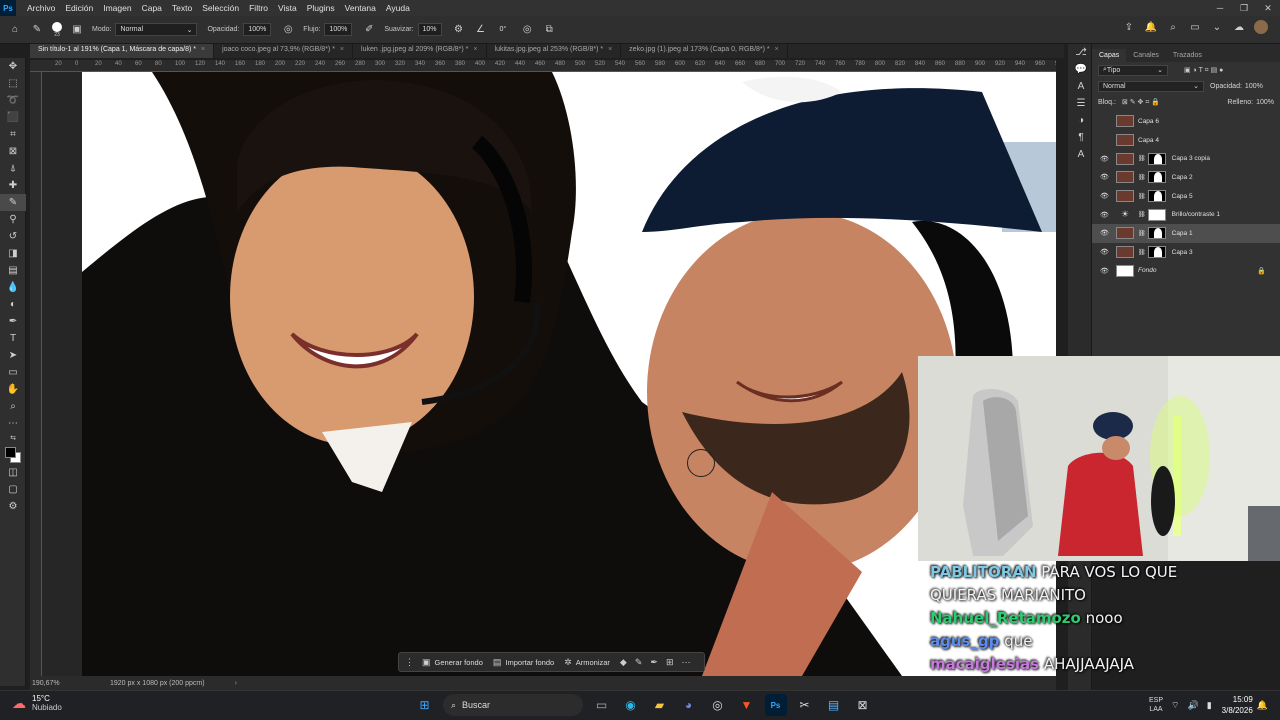  I want to click on layer-row: 👁 Fondo 🔒, so click(1186, 271).